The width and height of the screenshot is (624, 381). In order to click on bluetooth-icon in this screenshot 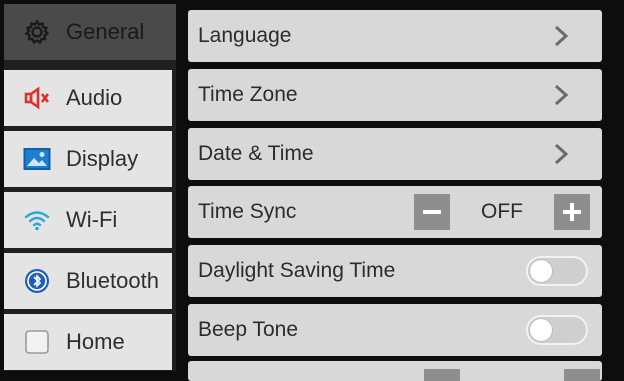, I will do `click(37, 281)`.